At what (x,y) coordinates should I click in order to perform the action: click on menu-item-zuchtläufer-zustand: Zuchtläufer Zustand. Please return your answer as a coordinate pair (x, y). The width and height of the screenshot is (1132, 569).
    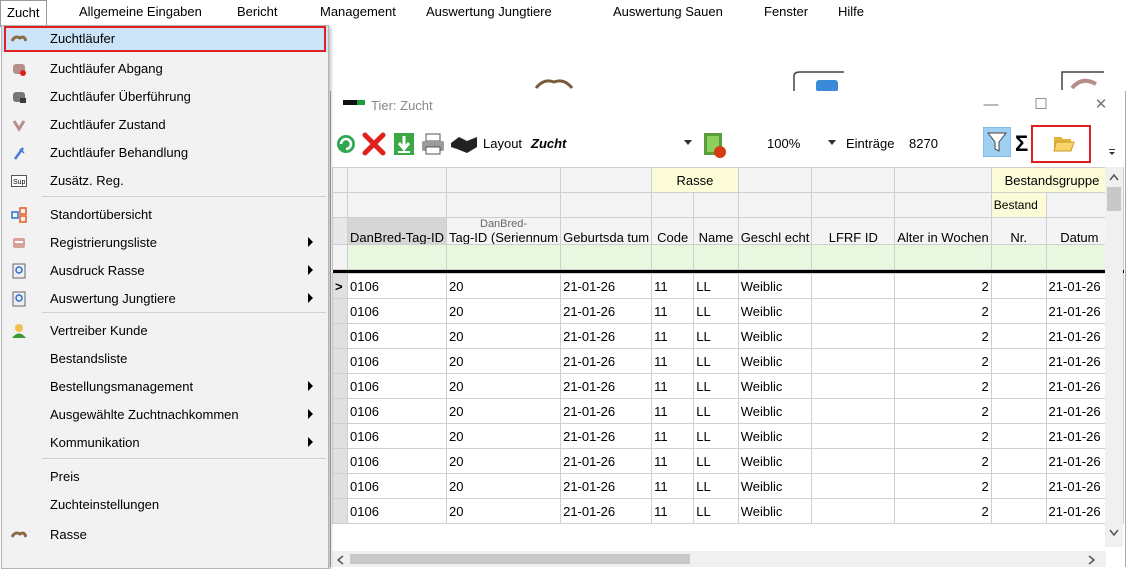
    Looking at the image, I should click on (165, 125).